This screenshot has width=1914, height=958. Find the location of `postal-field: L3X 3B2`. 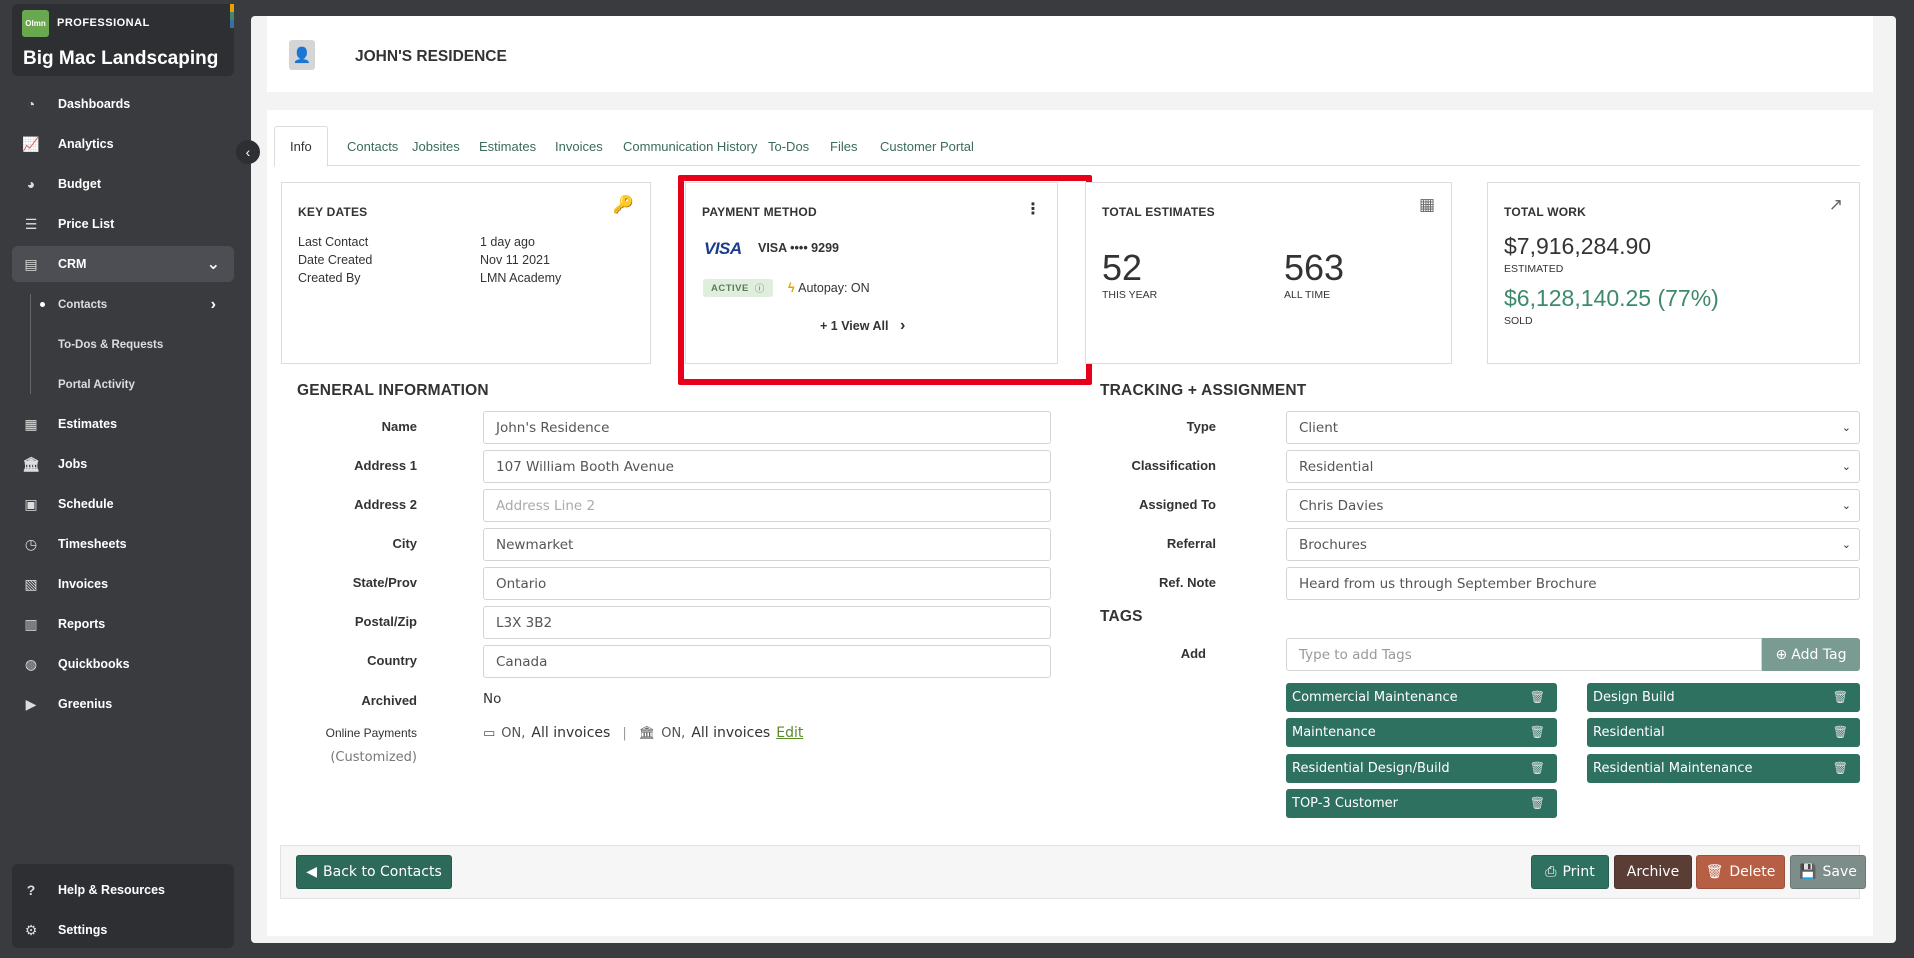

postal-field: L3X 3B2 is located at coordinates (767, 622).